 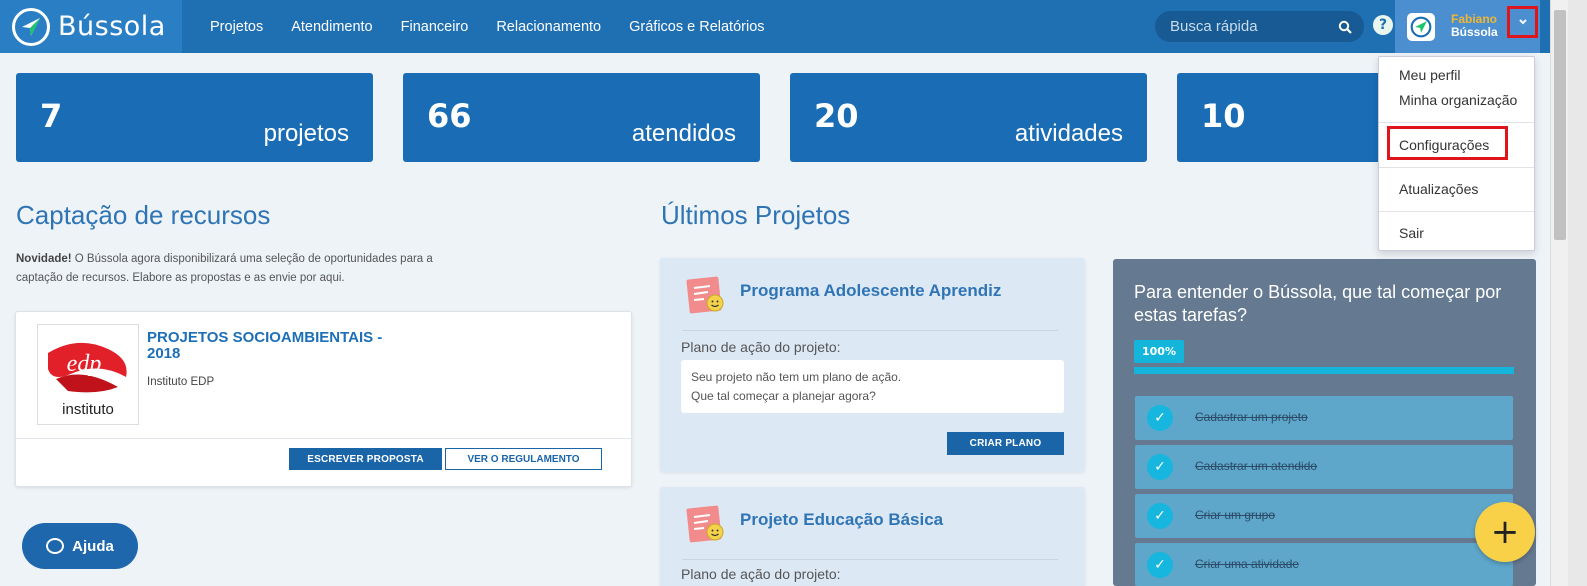 What do you see at coordinates (181, 382) in the screenshot?
I see `opportunity-org: Instituto EDP` at bounding box center [181, 382].